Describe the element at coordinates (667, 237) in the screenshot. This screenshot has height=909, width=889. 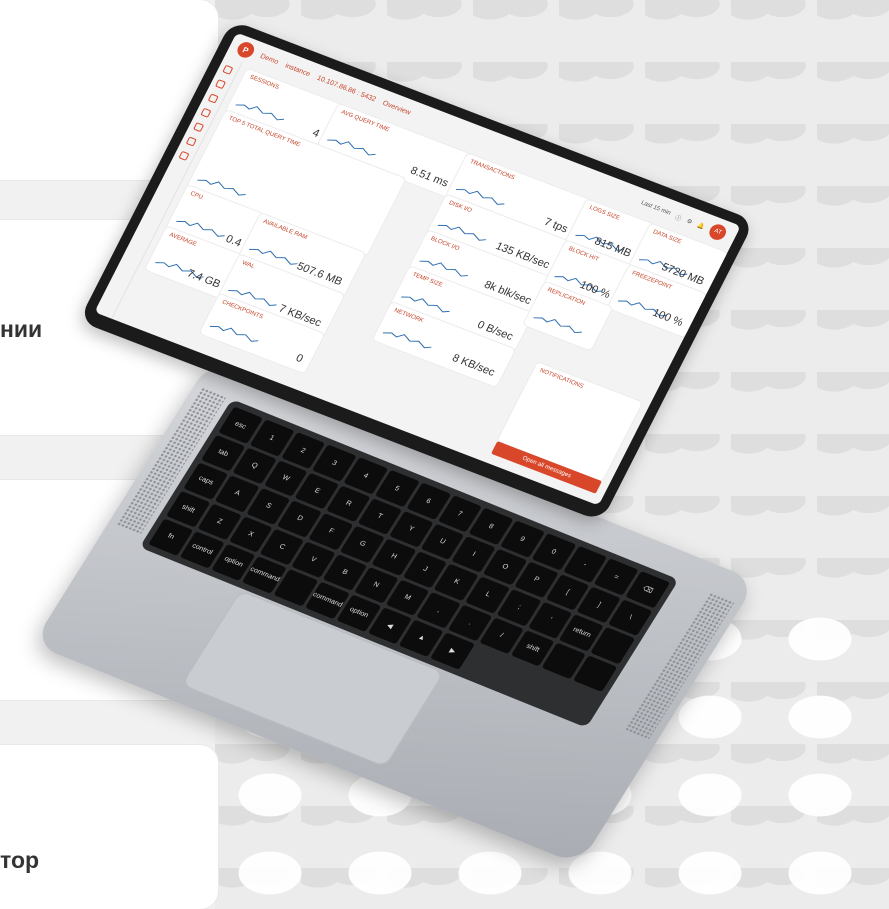
I see `metric-label: DATA SIZE` at that location.